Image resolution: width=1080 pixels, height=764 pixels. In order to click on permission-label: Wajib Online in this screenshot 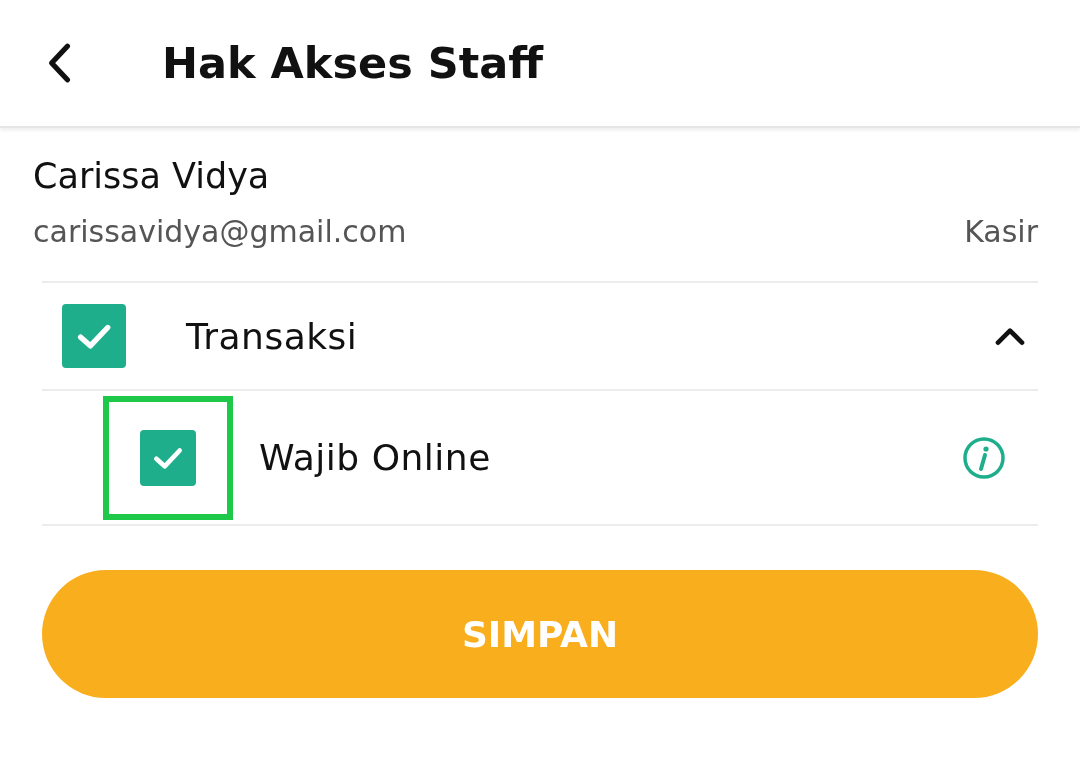, I will do `click(375, 457)`.